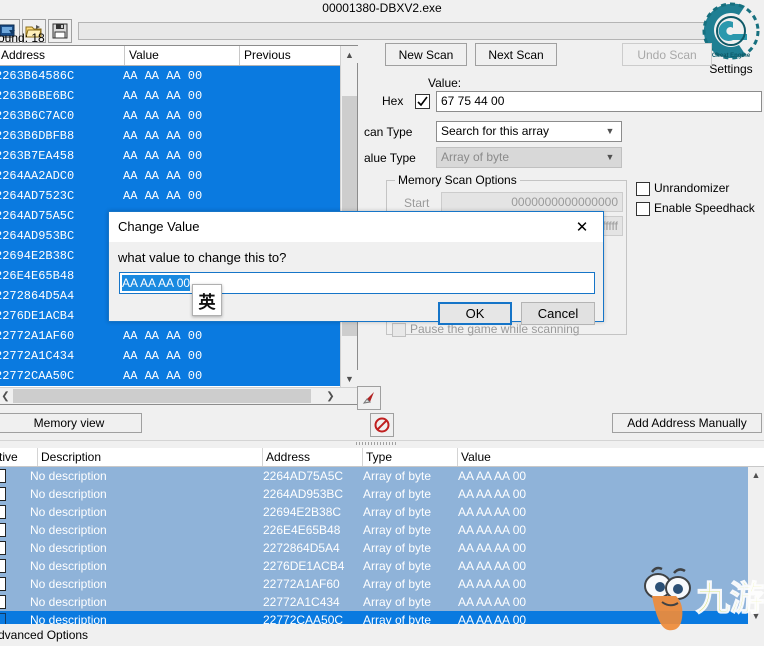 The width and height of the screenshot is (764, 646). Describe the element at coordinates (357, 283) in the screenshot. I see `change-value-input: AA AA AA 00` at that location.